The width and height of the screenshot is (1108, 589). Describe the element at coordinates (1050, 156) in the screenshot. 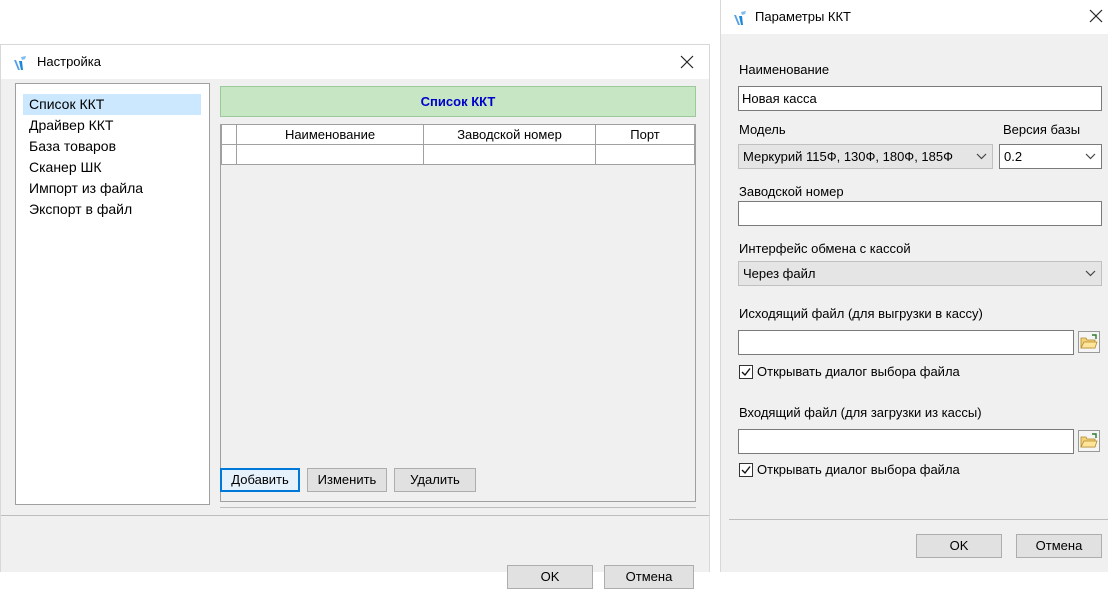

I see `db-version-select: 0.2` at that location.